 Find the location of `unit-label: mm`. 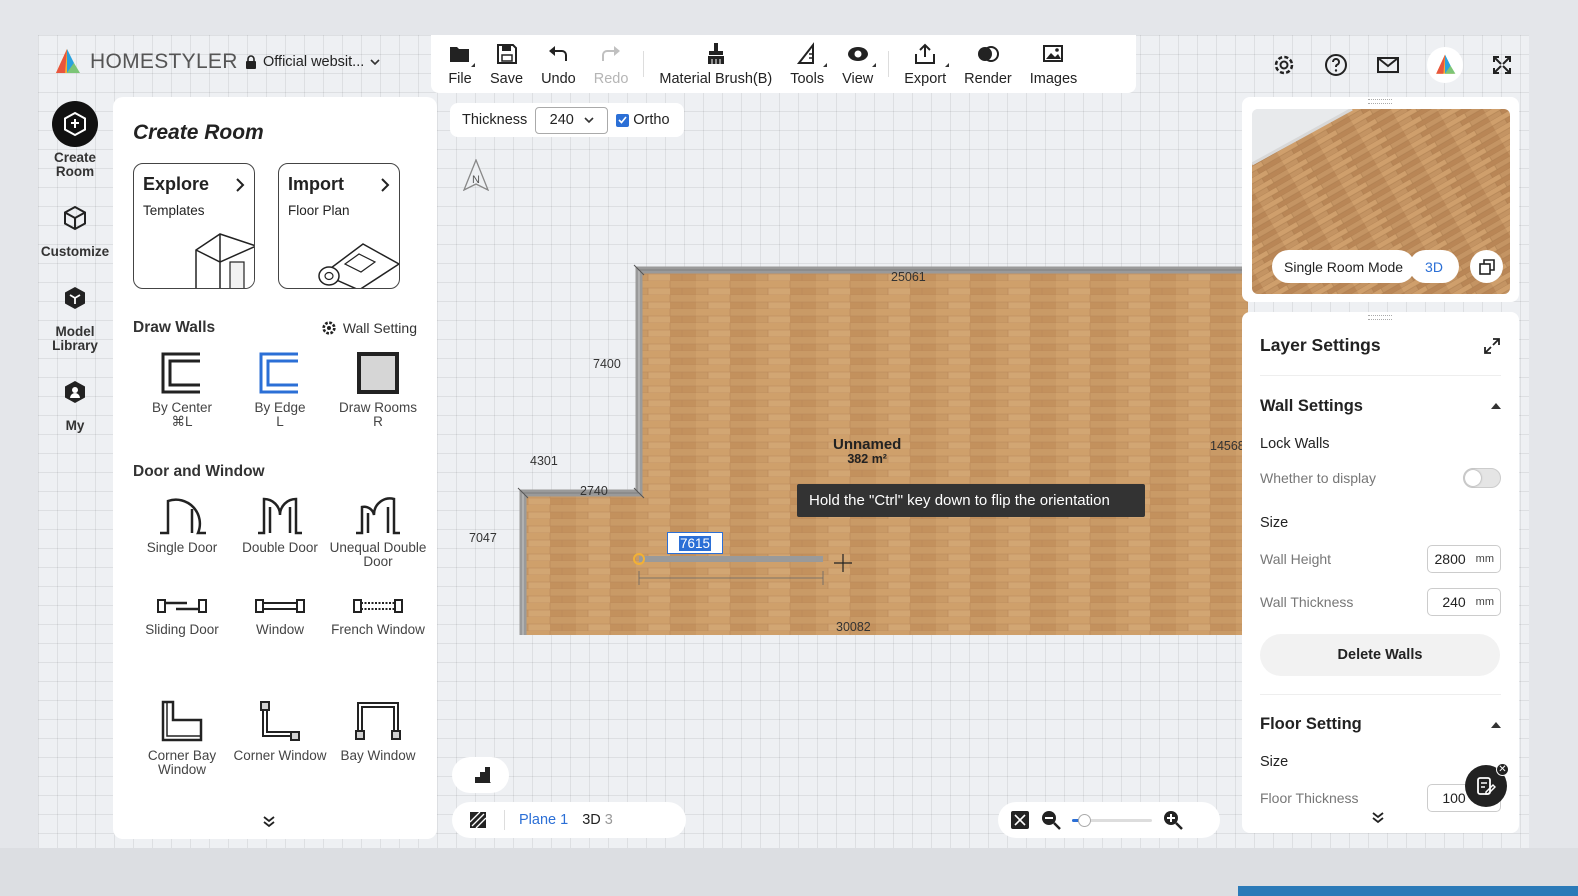

unit-label: mm is located at coordinates (1484, 559).